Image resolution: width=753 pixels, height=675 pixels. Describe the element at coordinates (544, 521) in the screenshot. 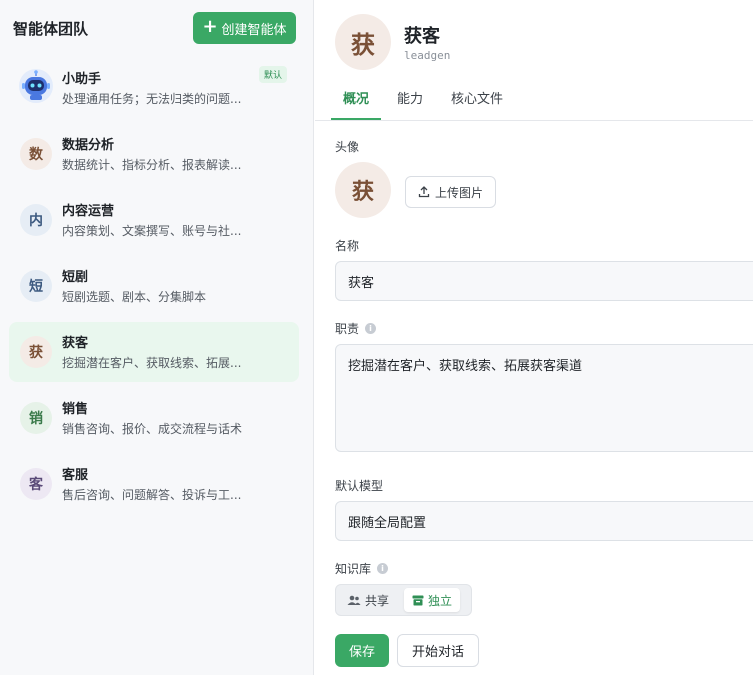

I see `model-select: 跟随全局配置` at that location.